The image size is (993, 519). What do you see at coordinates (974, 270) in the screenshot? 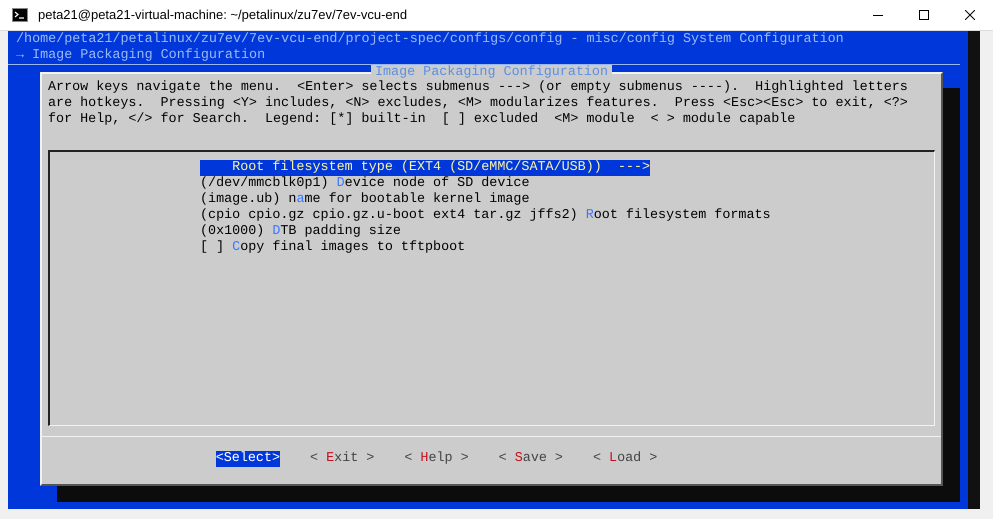
I see `scrollbar` at bounding box center [974, 270].